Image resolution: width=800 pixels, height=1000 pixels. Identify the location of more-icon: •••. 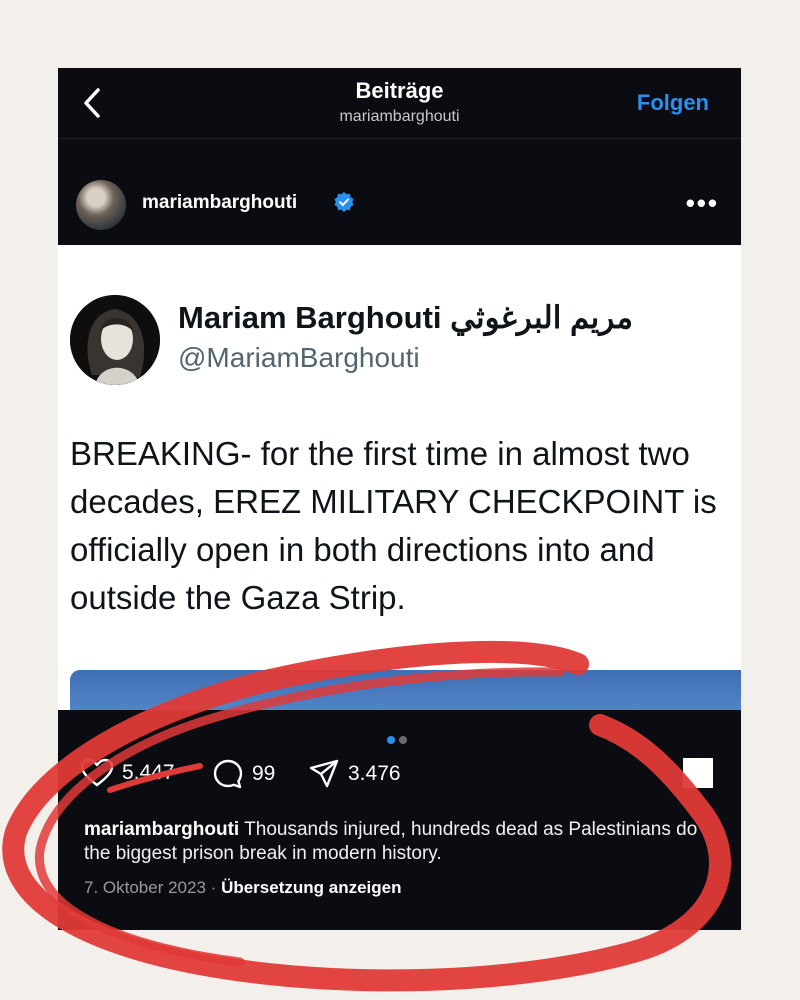
(702, 203).